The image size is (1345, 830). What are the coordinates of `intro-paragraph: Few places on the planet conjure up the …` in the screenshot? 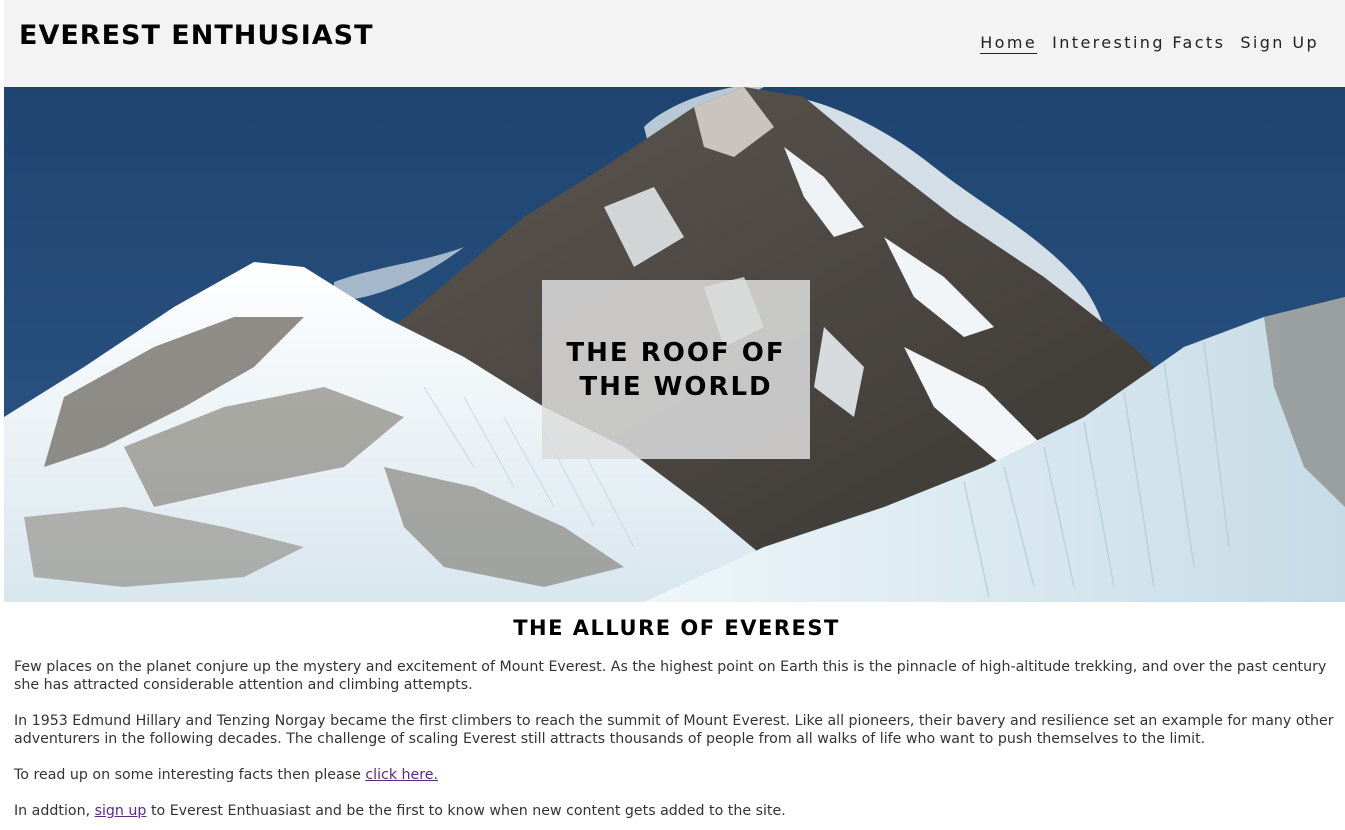 It's located at (670, 676).